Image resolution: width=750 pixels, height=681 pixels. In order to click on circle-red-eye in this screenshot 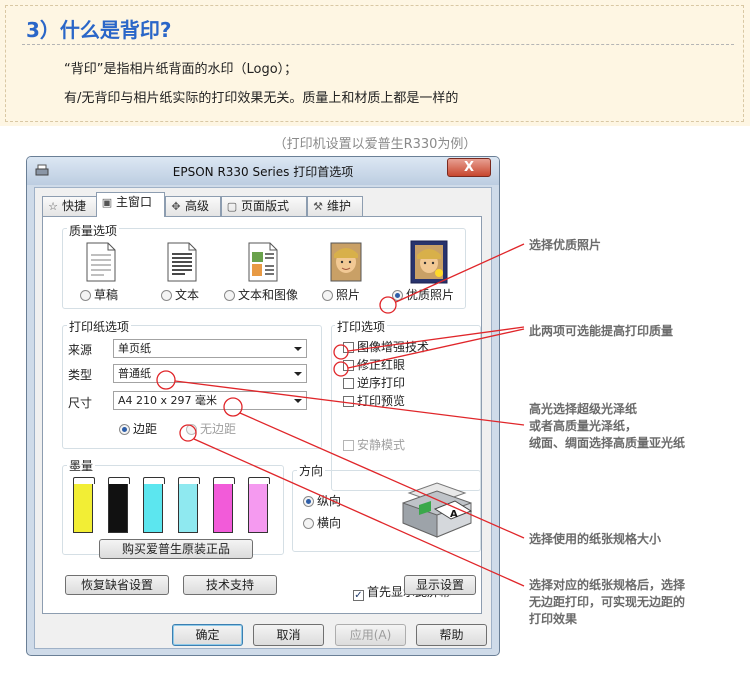, I will do `click(341, 369)`.